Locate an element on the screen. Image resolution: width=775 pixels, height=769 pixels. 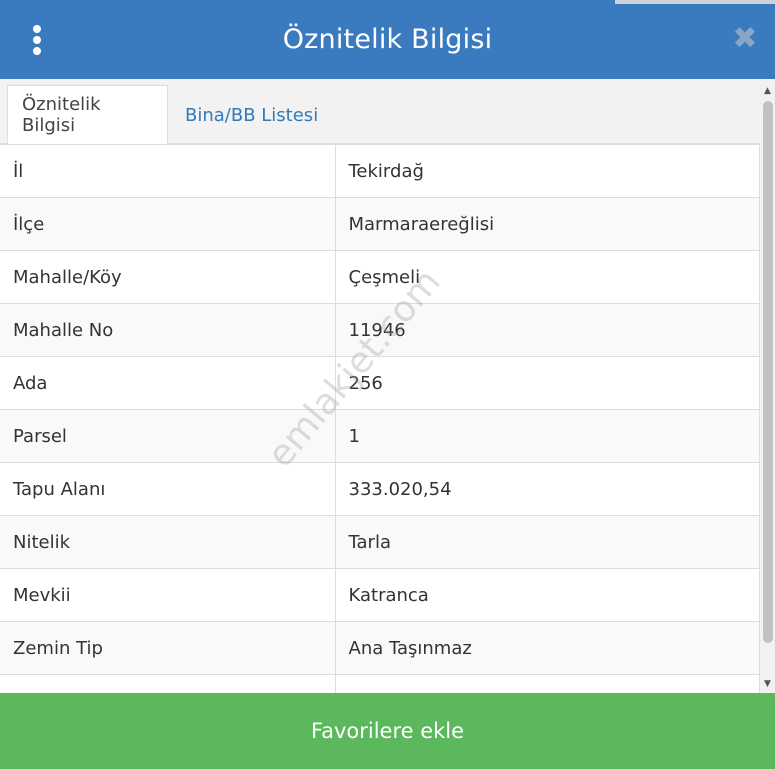
scroll-thumb is located at coordinates (768, 372).